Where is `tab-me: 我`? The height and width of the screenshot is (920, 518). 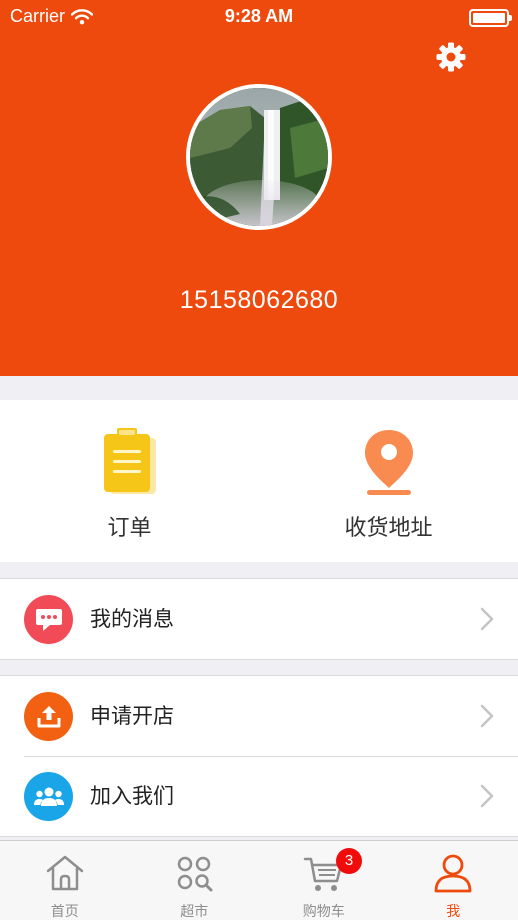 tab-me: 我 is located at coordinates (453, 880).